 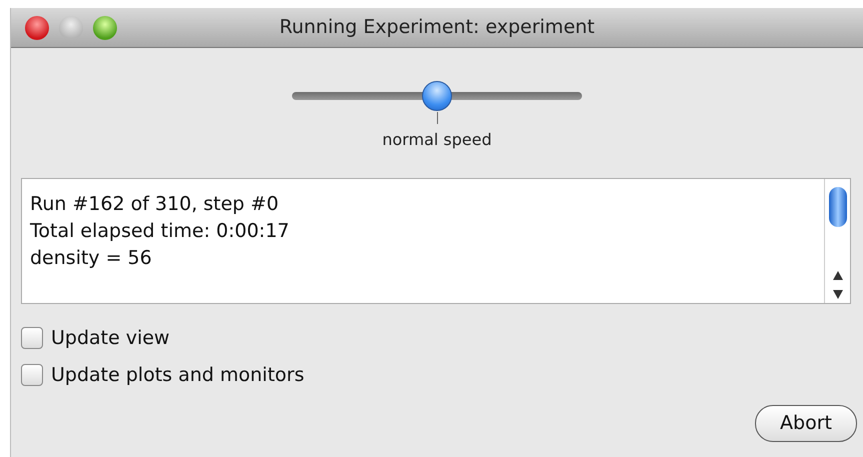 I want to click on output-line: Run #162 of 310, step #0, so click(x=154, y=204).